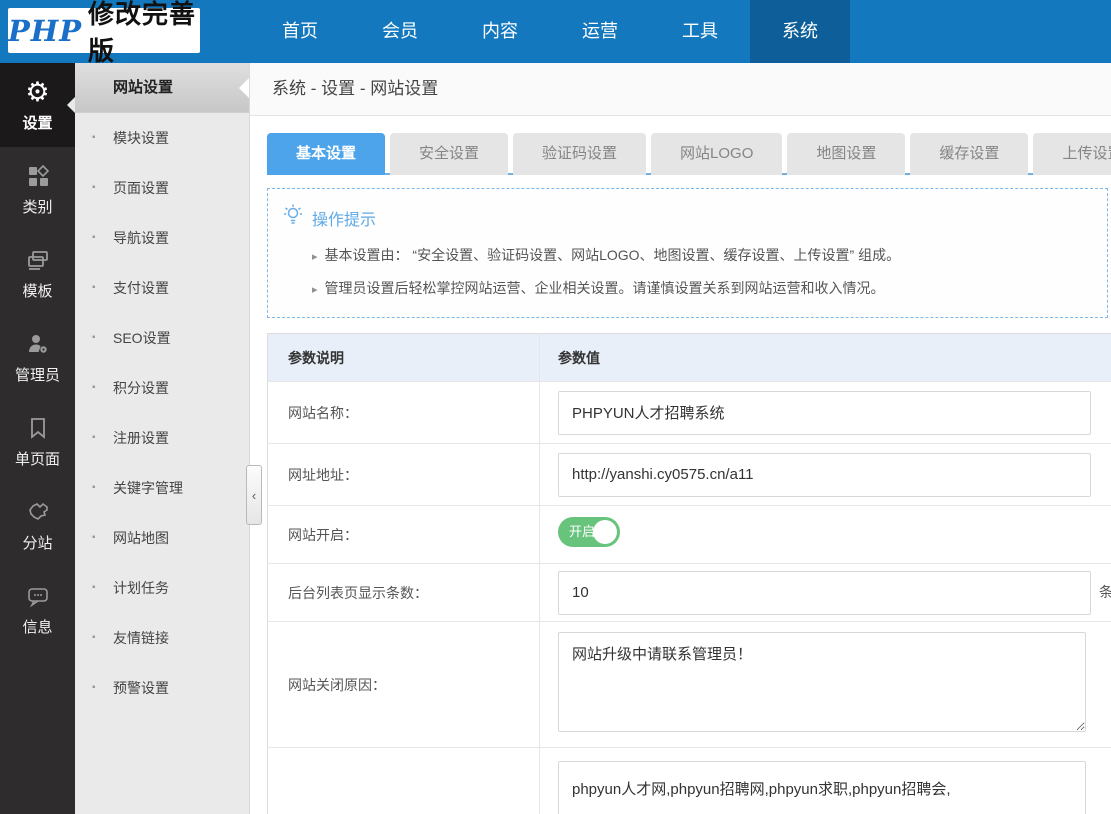 This screenshot has width=1111, height=814. What do you see at coordinates (37, 459) in the screenshot?
I see `sidebar-item-label: 单页面` at bounding box center [37, 459].